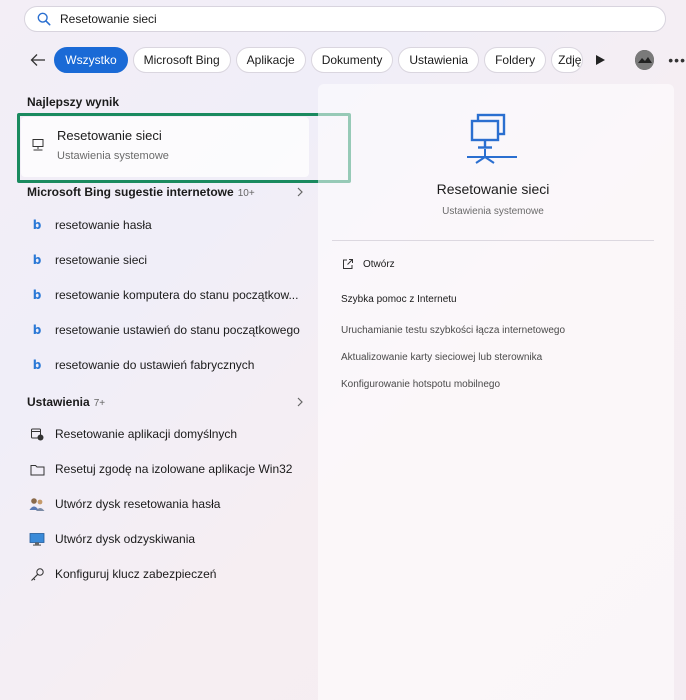 This screenshot has width=686, height=700. I want to click on bing-suggestion-label: resetowanie do ustawień fabrycznych, so click(155, 365).